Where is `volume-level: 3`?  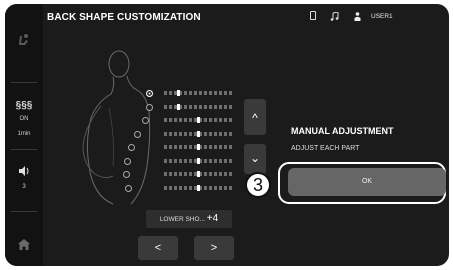
volume-level: 3 is located at coordinates (24, 187).